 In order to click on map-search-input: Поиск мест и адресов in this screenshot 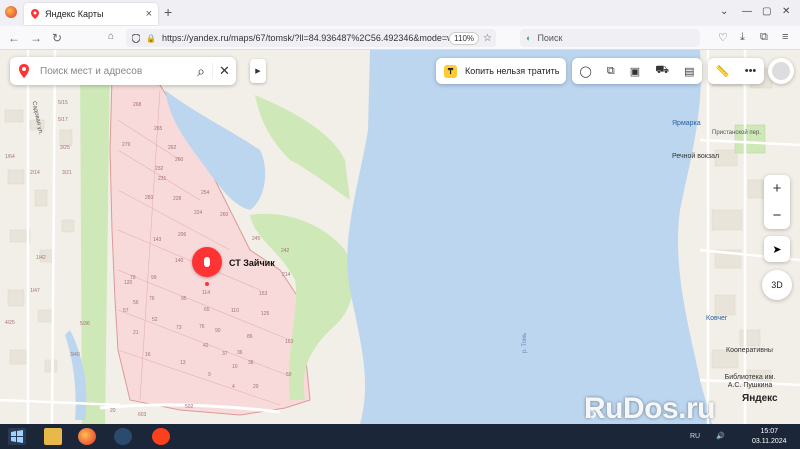, I will do `click(115, 71)`.